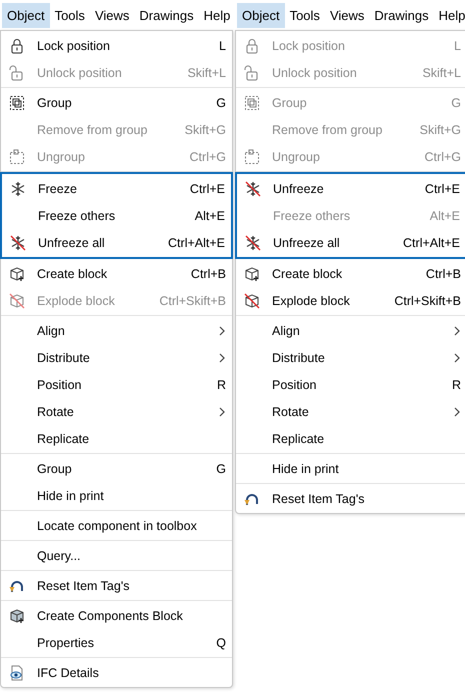 The width and height of the screenshot is (465, 694). I want to click on menu-item: Explode block Ctrl+Skift+B, so click(350, 300).